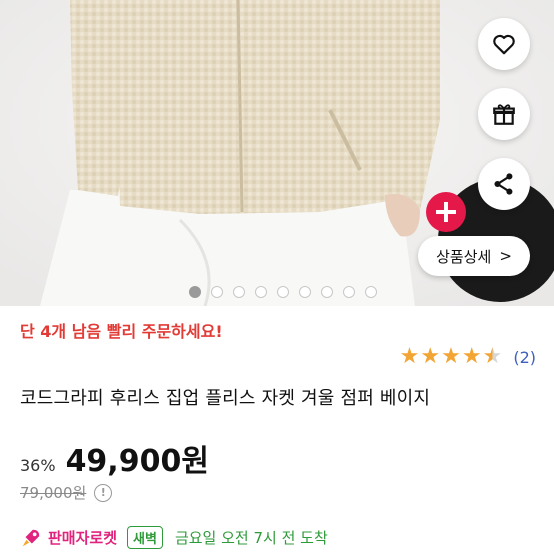 The width and height of the screenshot is (554, 554). I want to click on half-star-icon: ★, so click(492, 356).